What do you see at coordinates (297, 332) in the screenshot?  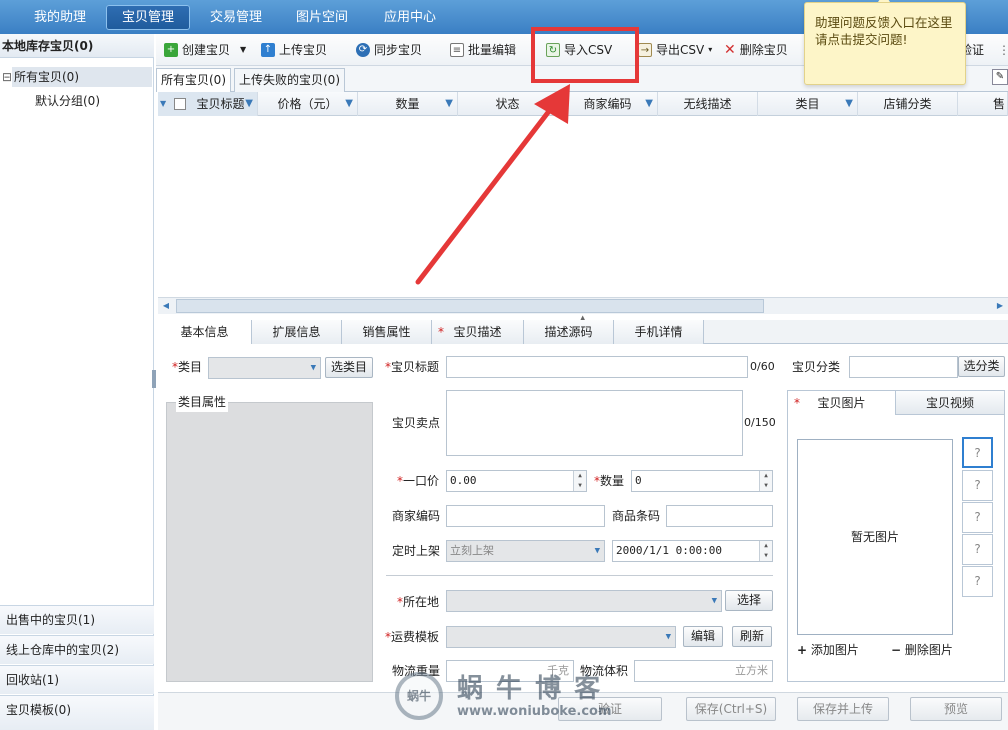 I see `tab-extended-info: 扩展信息` at bounding box center [297, 332].